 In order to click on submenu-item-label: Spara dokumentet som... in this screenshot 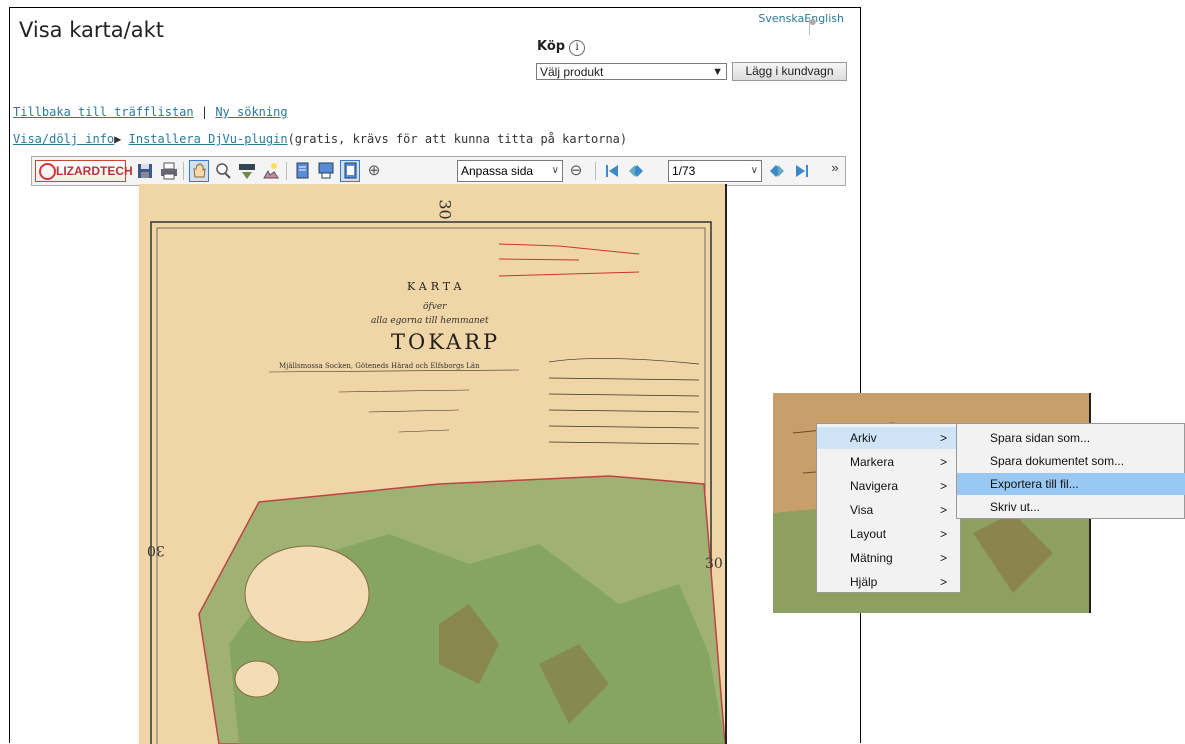, I will do `click(1057, 461)`.